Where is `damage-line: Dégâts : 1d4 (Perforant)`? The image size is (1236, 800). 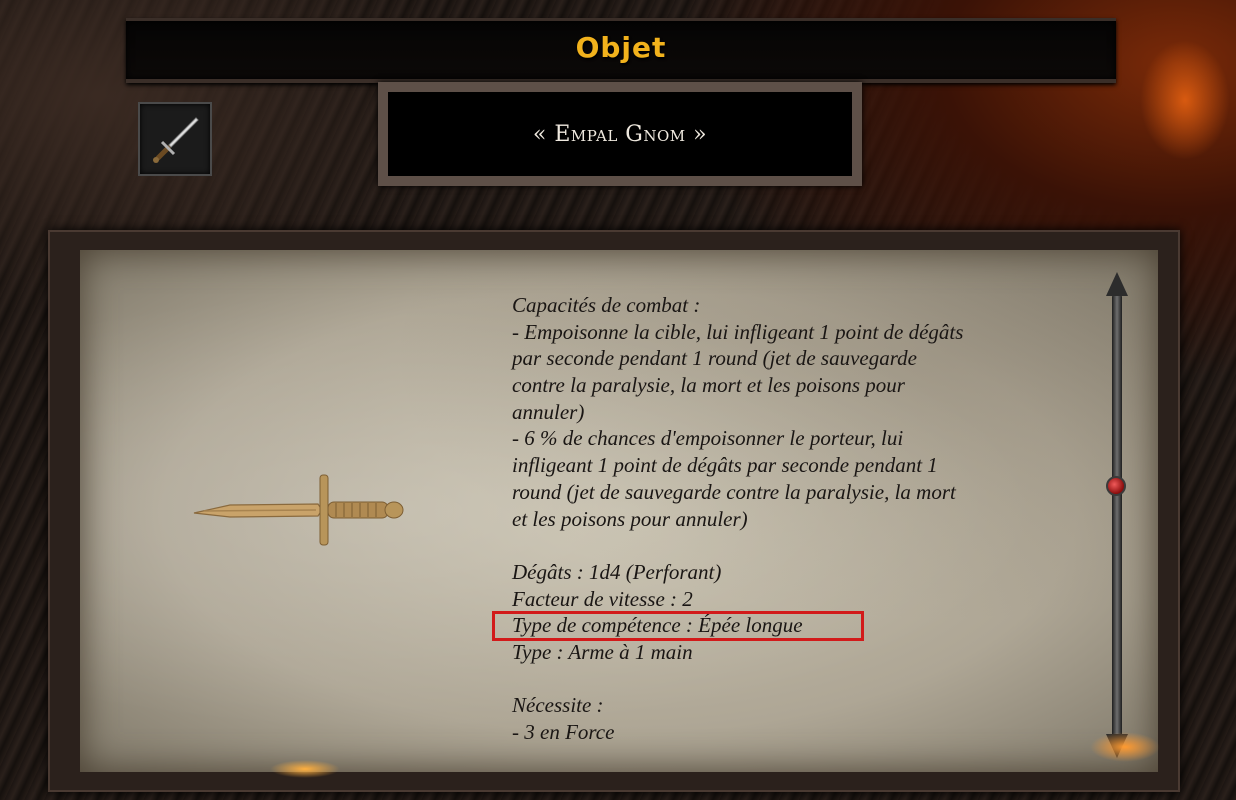
damage-line: Dégâts : 1d4 (Perforant) is located at coordinates (617, 571).